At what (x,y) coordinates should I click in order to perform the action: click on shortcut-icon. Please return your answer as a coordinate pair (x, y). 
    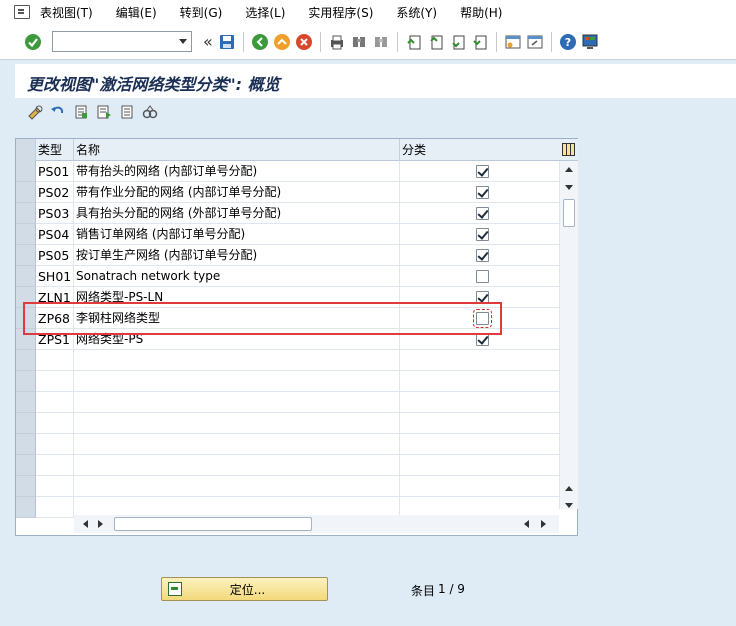
    Looking at the image, I should click on (535, 42).